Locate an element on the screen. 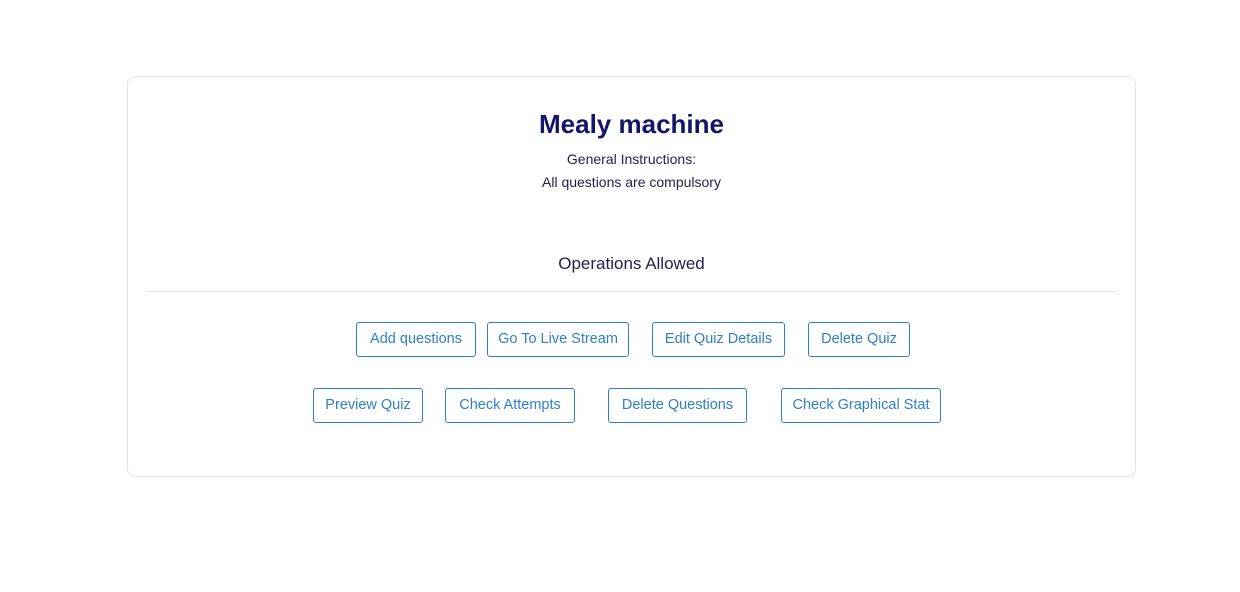 Image resolution: width=1240 pixels, height=592 pixels. add-questions-button: Add questions is located at coordinates (416, 339).